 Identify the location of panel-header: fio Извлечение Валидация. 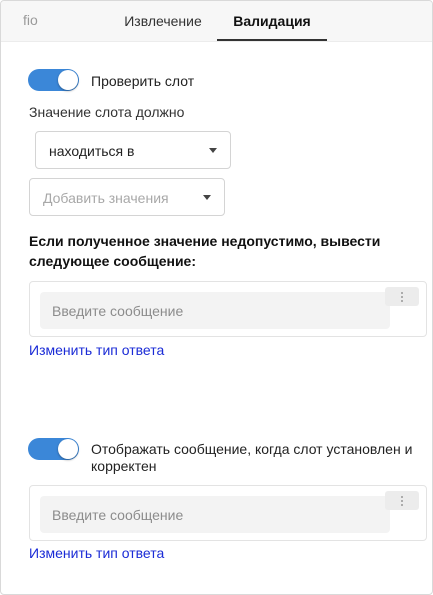
(216, 21).